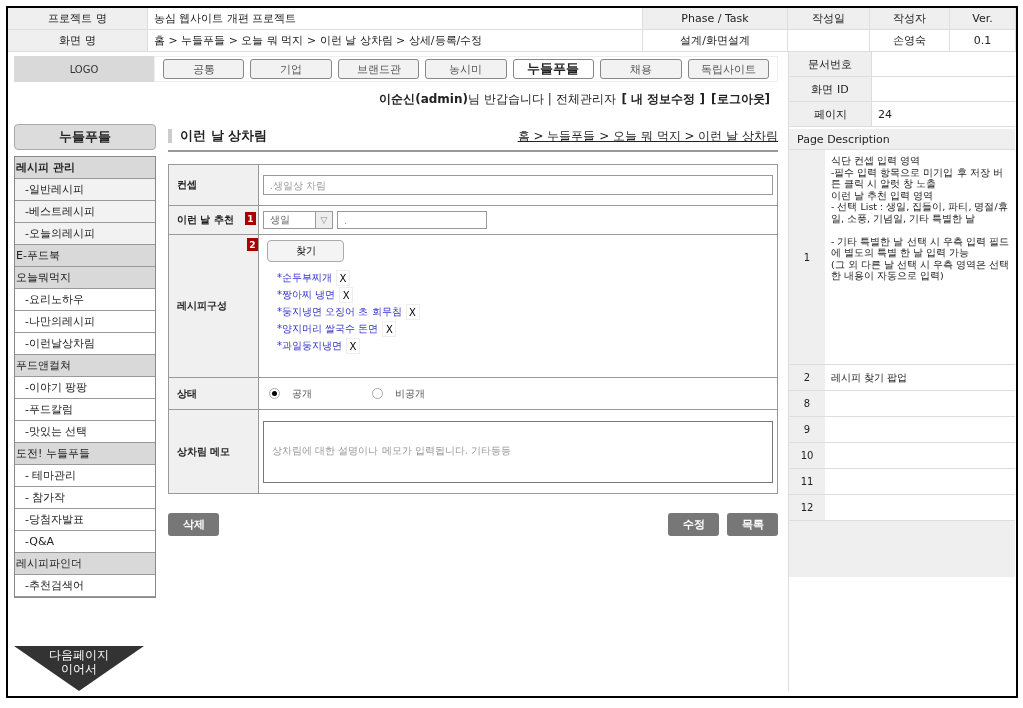  Describe the element at coordinates (807, 403) in the screenshot. I see `description-number: 8` at that location.